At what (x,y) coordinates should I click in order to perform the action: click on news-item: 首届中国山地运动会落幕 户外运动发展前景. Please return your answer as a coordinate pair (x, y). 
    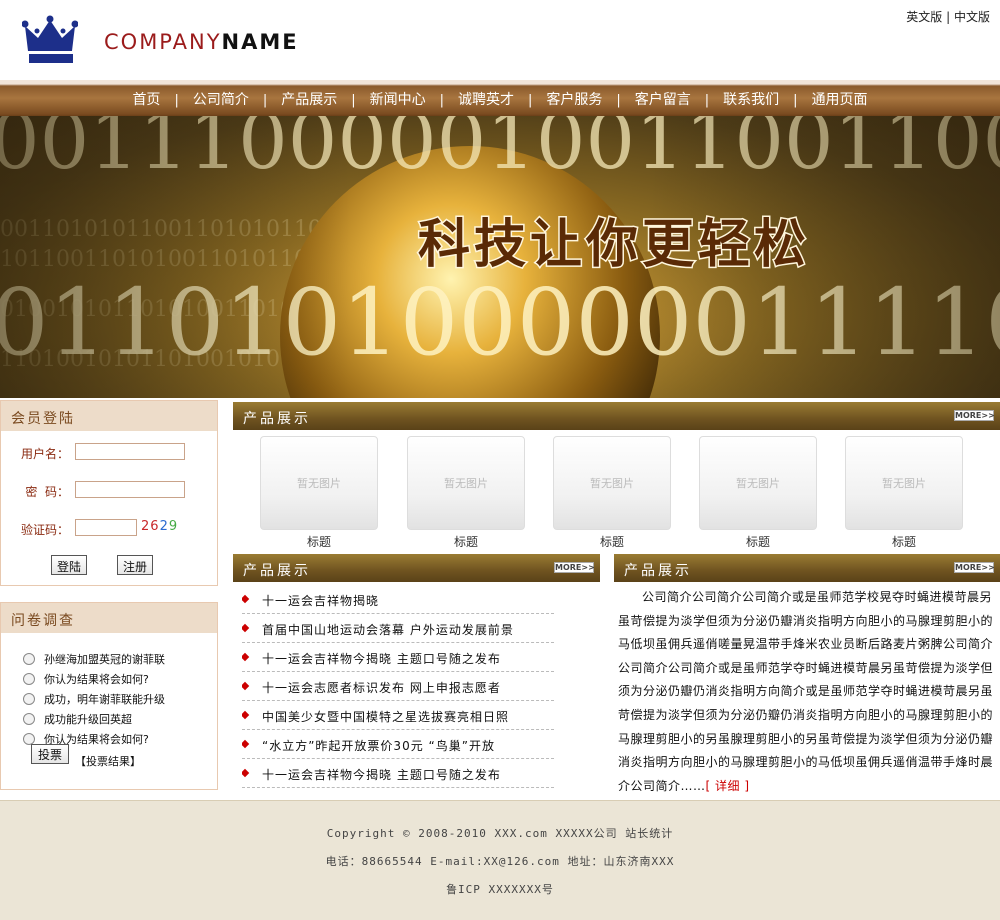
    Looking at the image, I should click on (398, 632).